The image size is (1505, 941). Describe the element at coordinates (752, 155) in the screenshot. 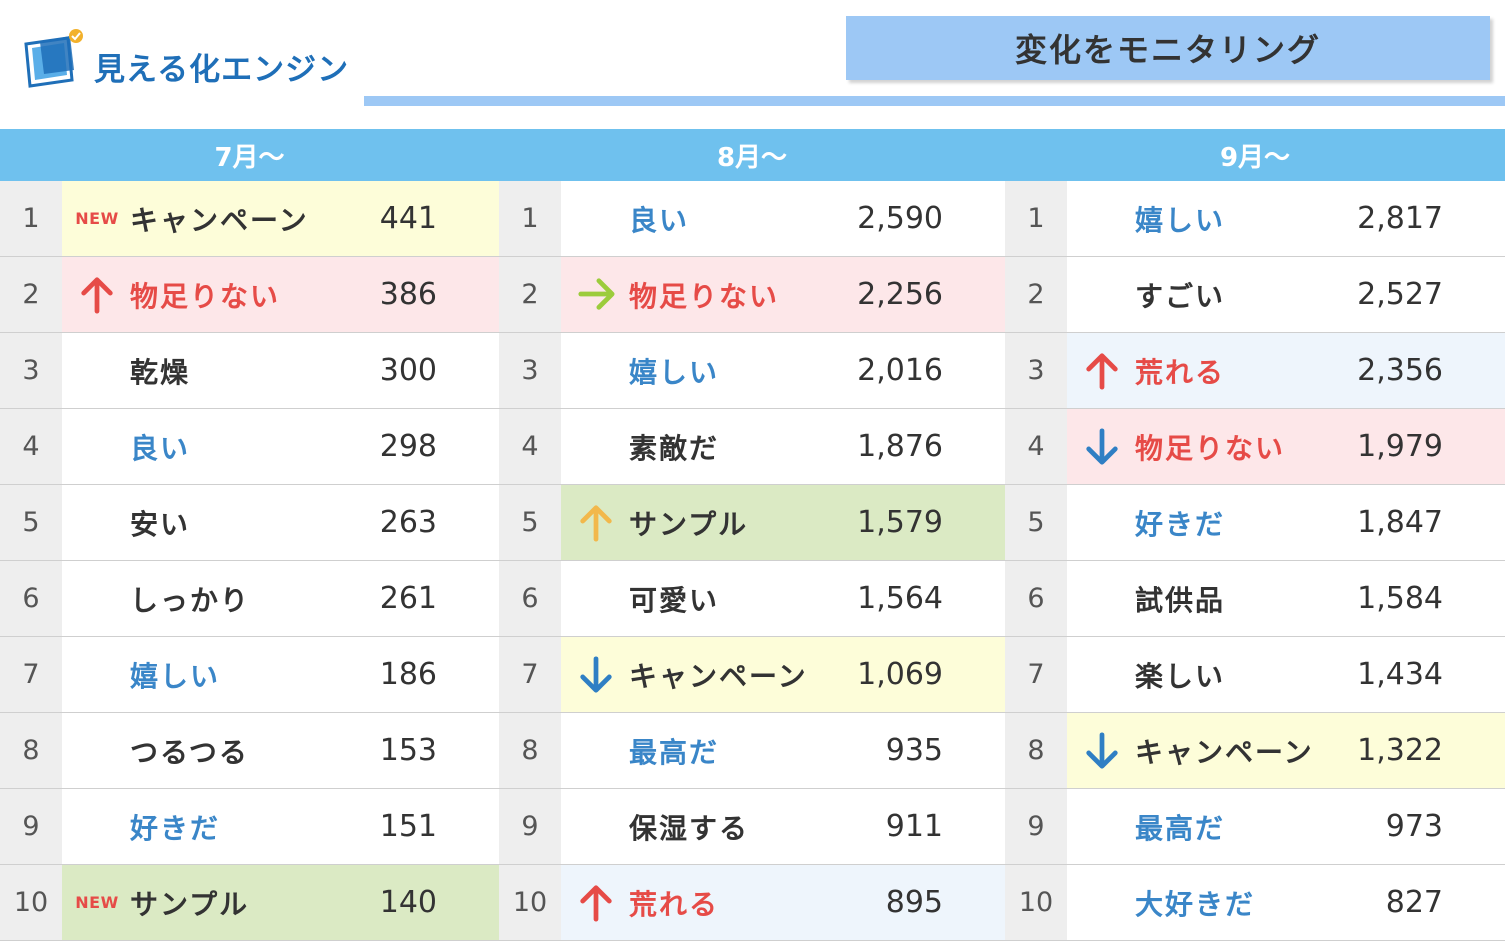

I see `column-header: 8月〜` at that location.